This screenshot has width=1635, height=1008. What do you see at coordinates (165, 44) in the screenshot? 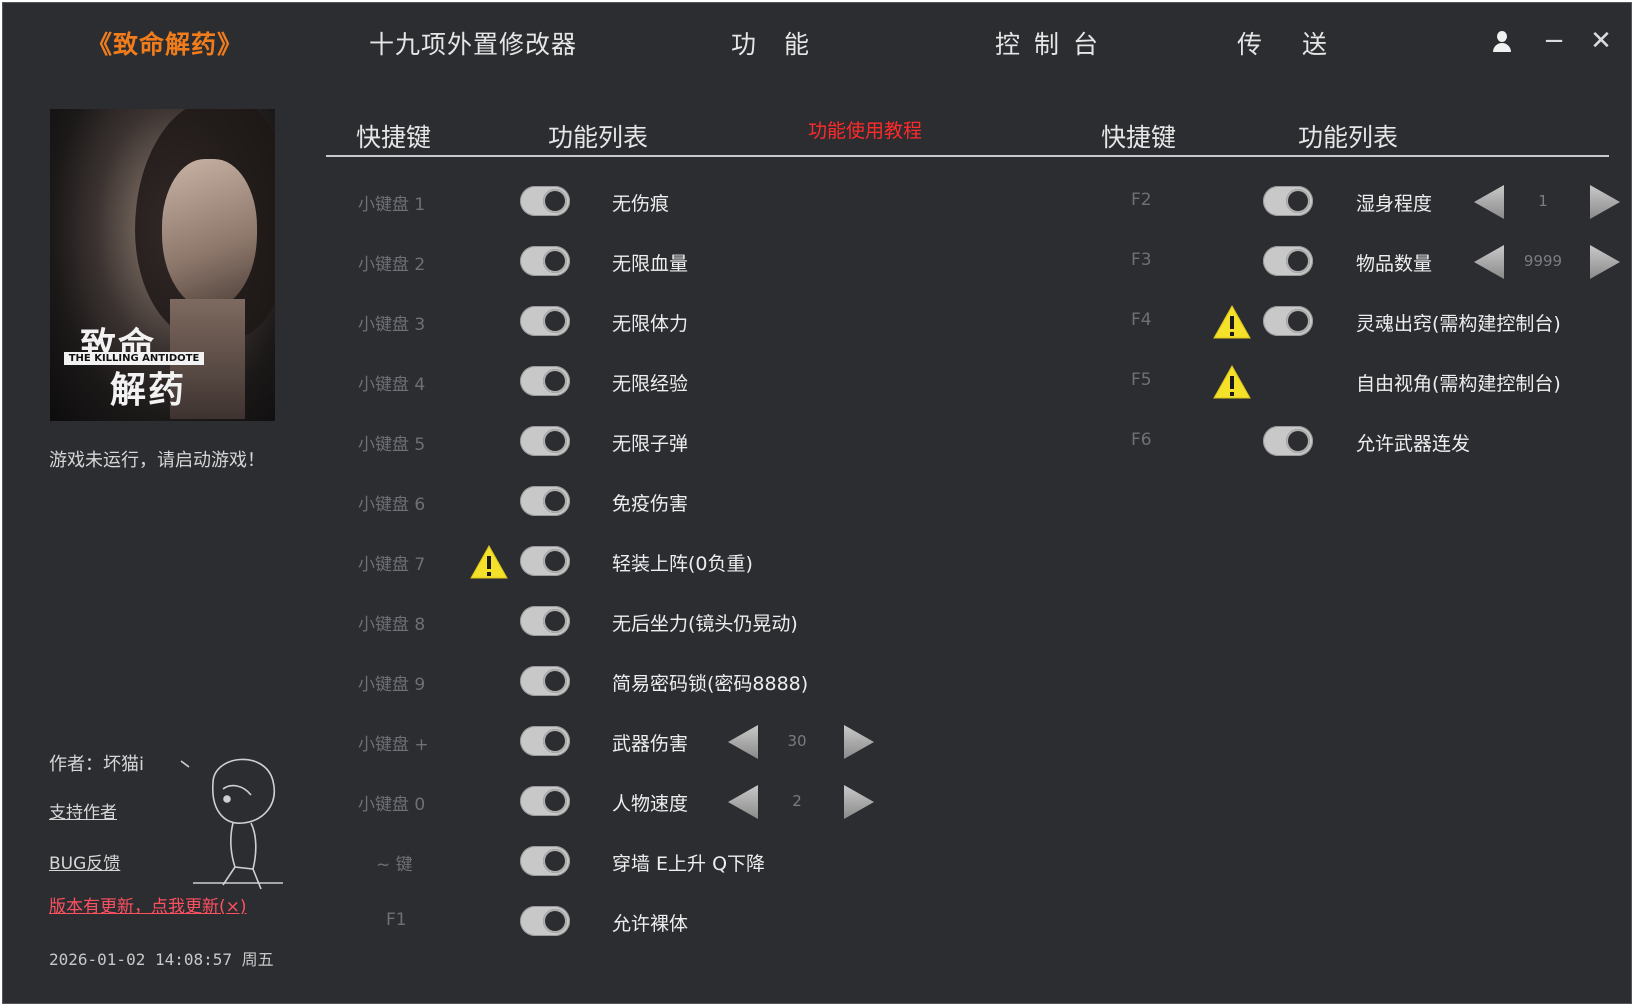
I see `game-title: 《致命解药》` at bounding box center [165, 44].